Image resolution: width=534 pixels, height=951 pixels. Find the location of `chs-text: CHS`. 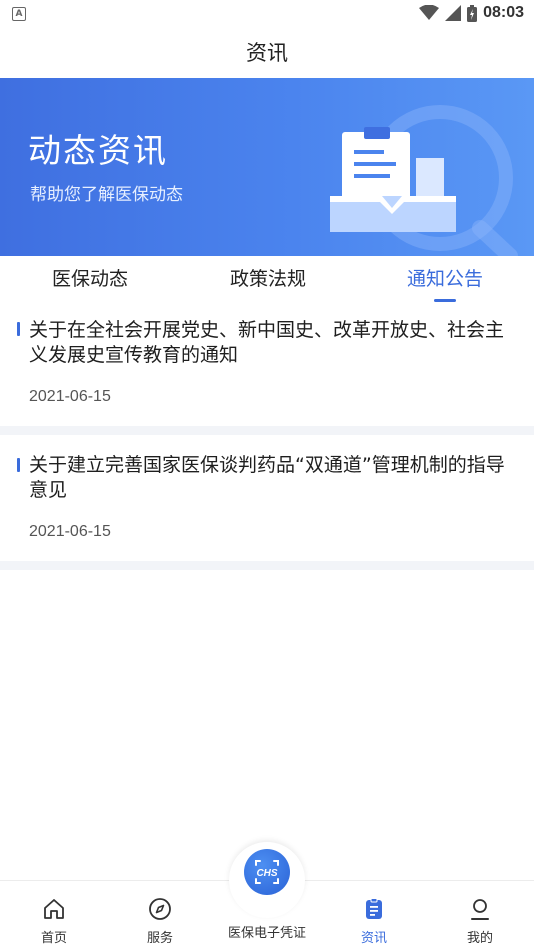

chs-text: CHS is located at coordinates (266, 873).